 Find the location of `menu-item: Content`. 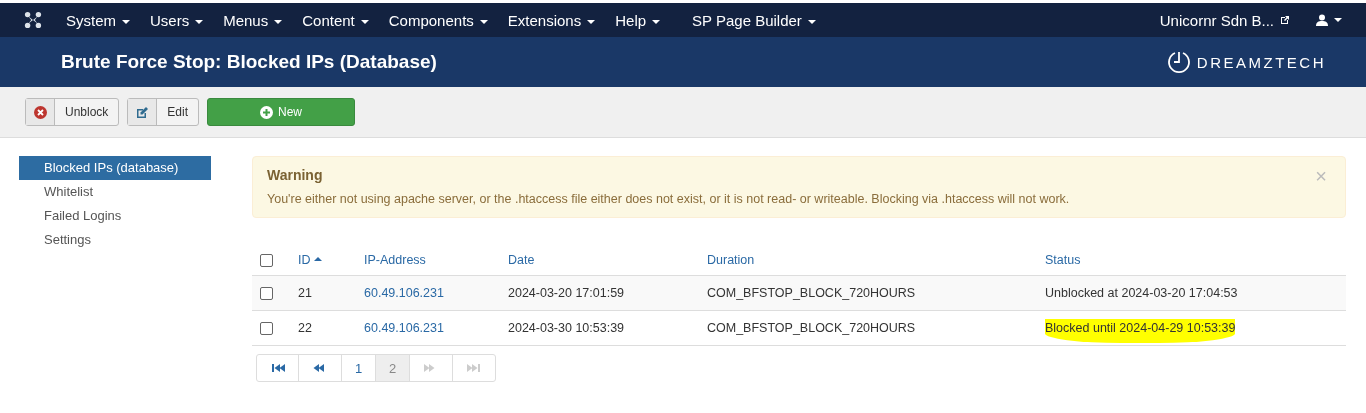

menu-item: Content is located at coordinates (335, 20).